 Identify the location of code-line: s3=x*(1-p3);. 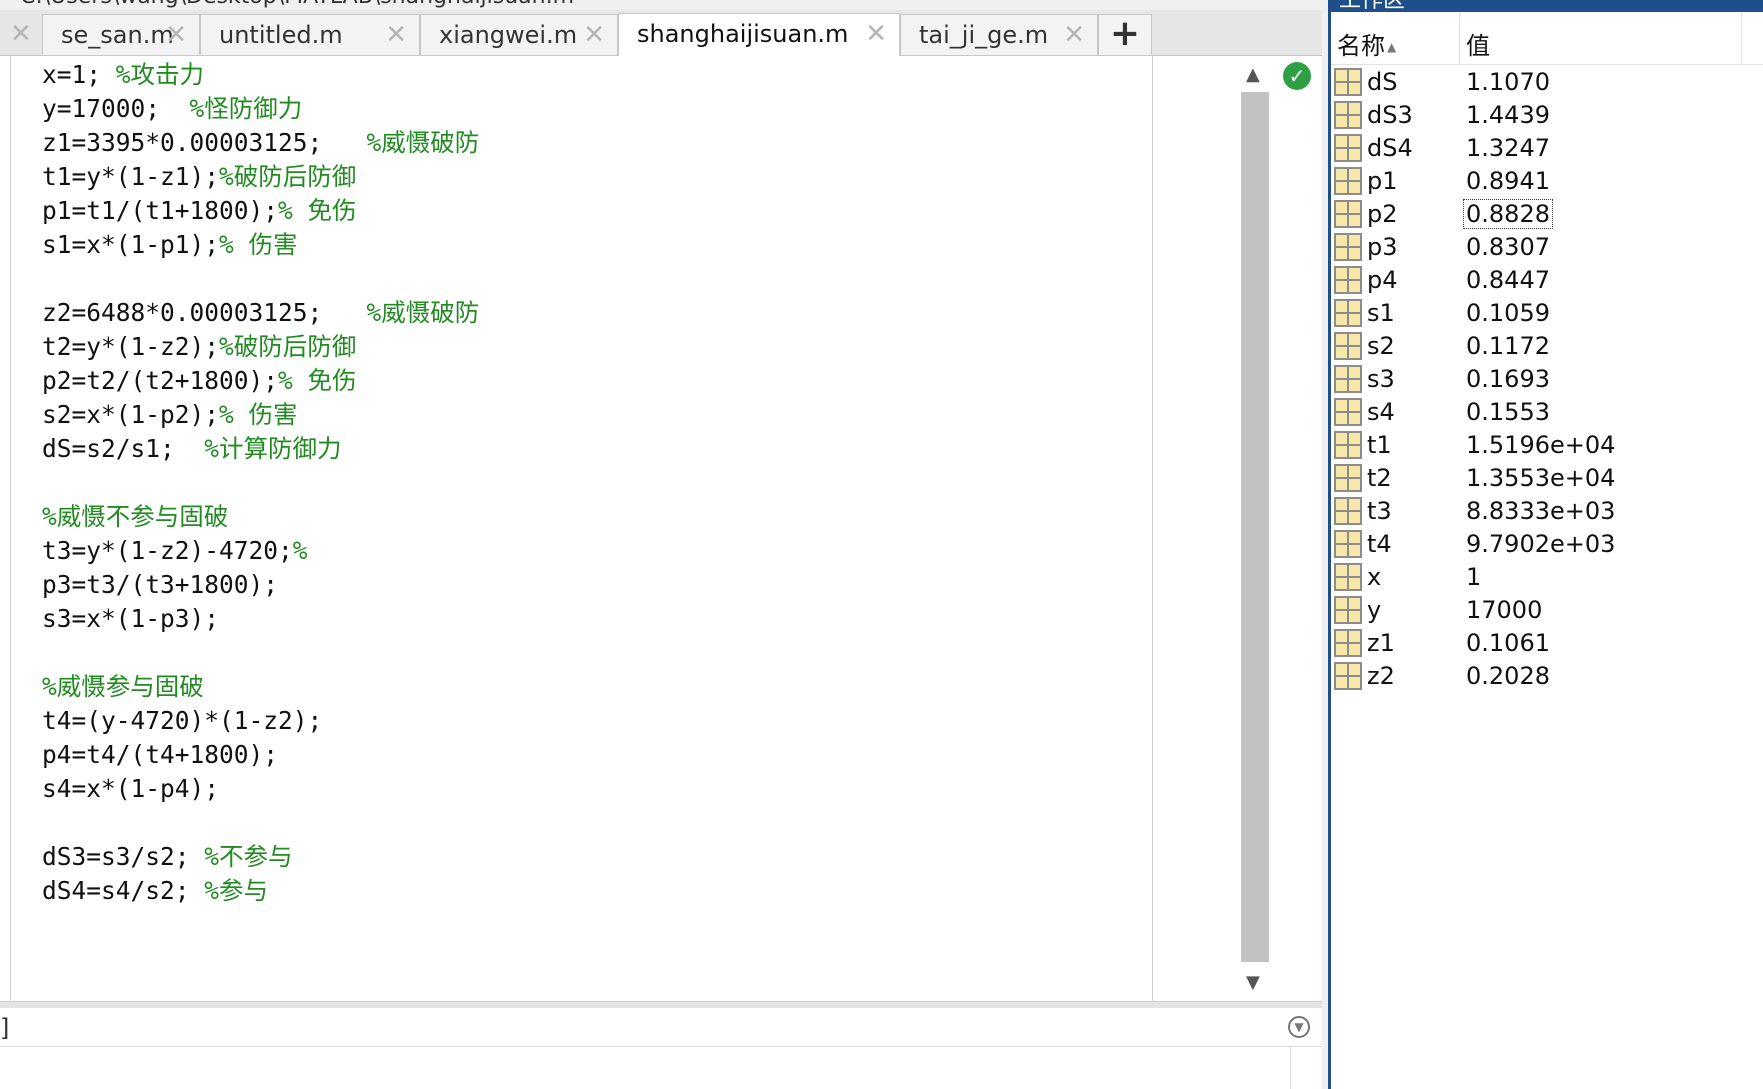
(260, 619).